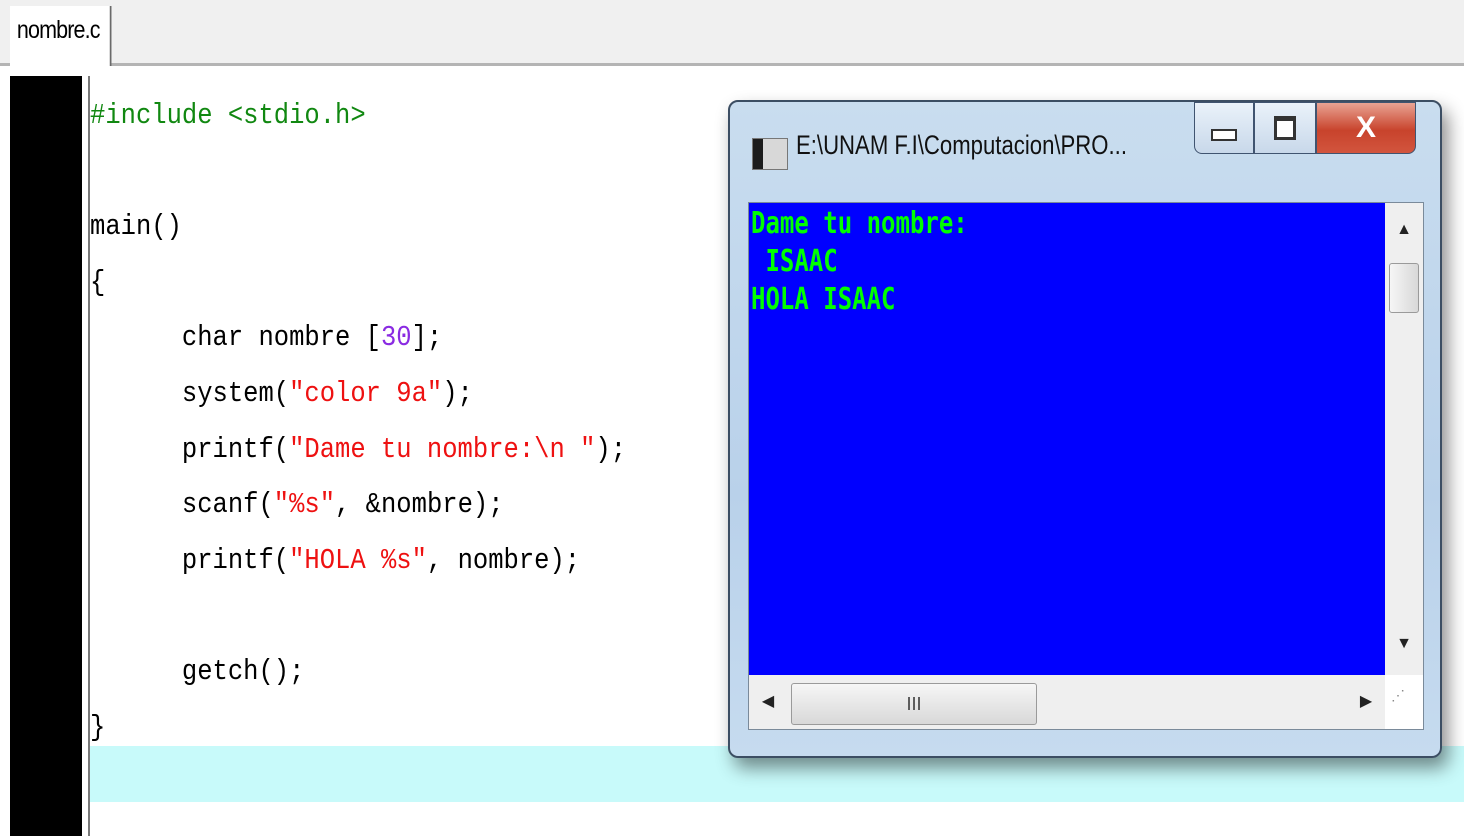 The image size is (1464, 836). Describe the element at coordinates (427, 338) in the screenshot. I see `code-token: ];` at that location.